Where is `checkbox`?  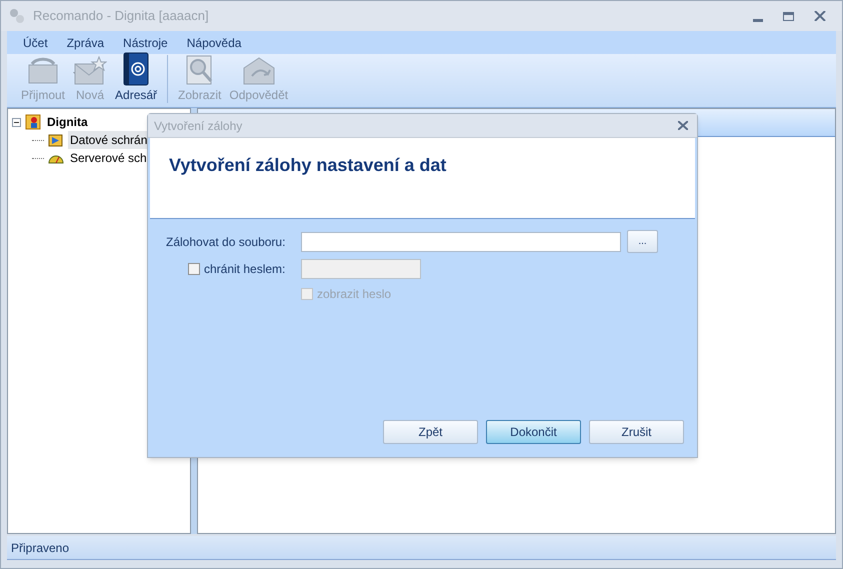
checkbox is located at coordinates (194, 269).